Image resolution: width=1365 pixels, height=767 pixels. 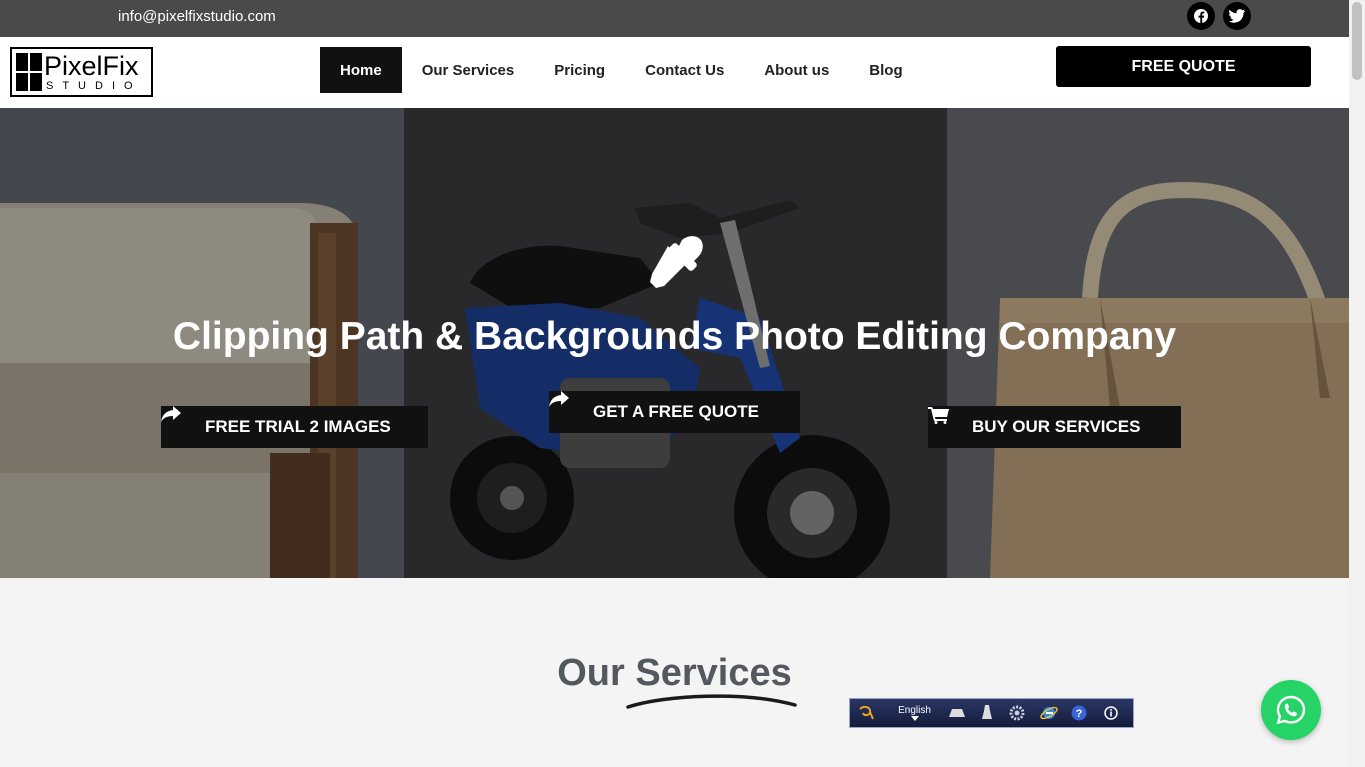 What do you see at coordinates (1357, 41) in the screenshot?
I see `scrollbar-thumb` at bounding box center [1357, 41].